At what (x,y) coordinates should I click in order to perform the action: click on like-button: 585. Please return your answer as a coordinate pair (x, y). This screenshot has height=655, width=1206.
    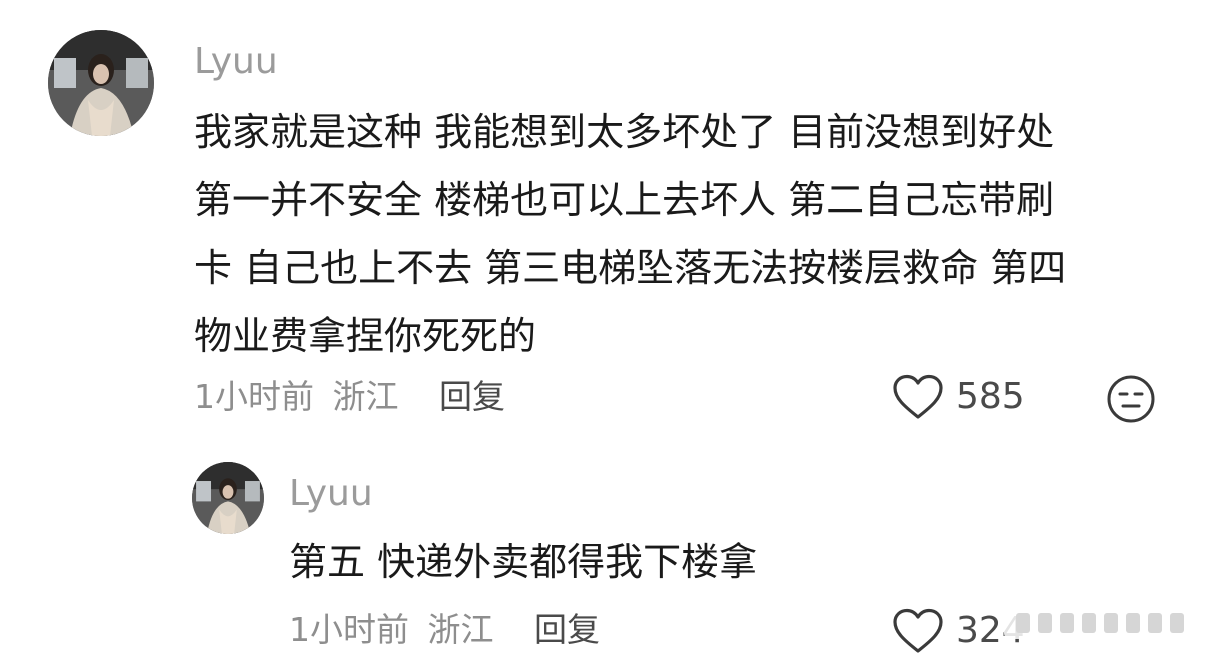
    Looking at the image, I should click on (958, 397).